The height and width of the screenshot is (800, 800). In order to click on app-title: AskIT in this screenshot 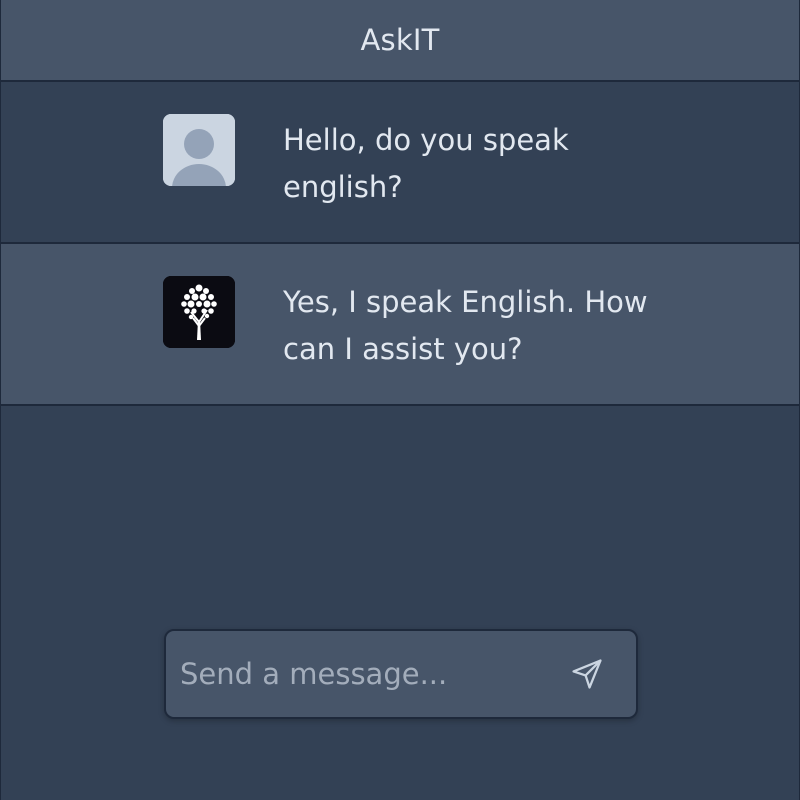, I will do `click(400, 40)`.